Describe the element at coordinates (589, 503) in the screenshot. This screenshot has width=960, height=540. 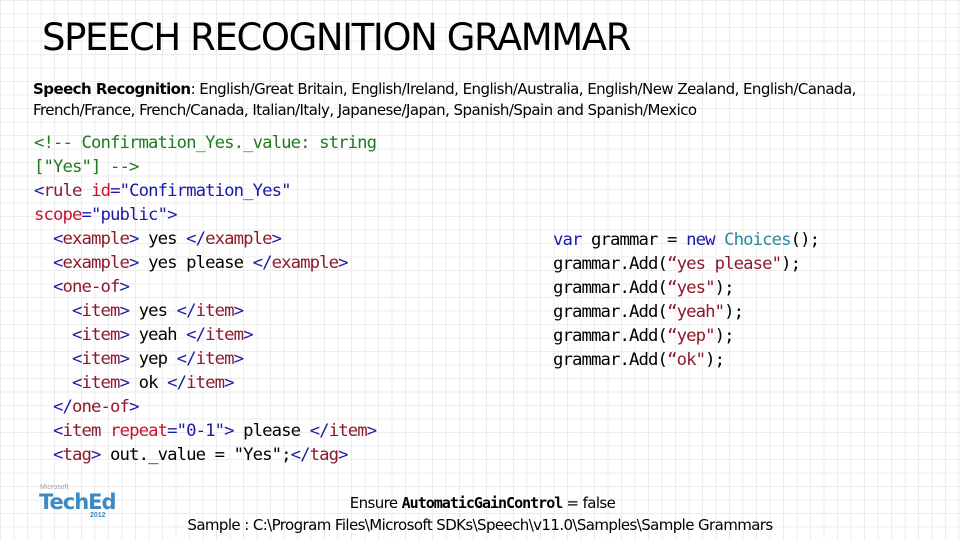
I see `agc-note-suffix: = false` at that location.